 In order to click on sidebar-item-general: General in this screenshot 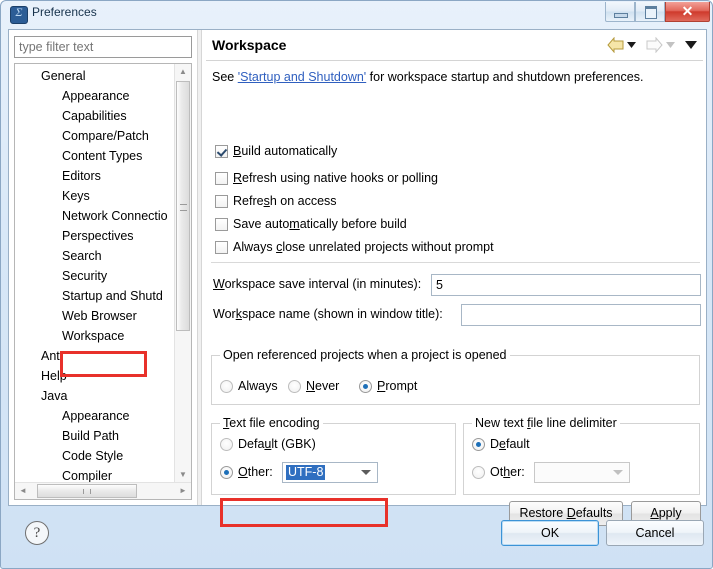, I will do `click(95, 76)`.